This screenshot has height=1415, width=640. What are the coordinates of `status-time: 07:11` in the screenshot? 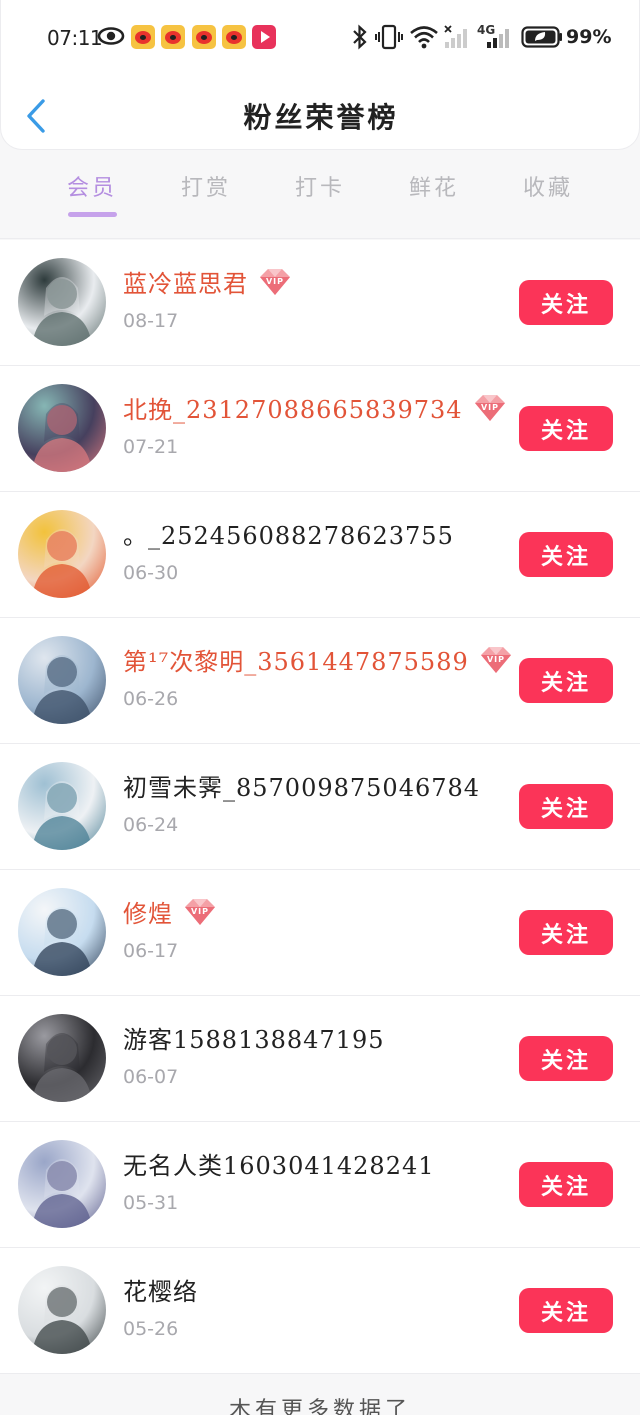 It's located at (75, 38).